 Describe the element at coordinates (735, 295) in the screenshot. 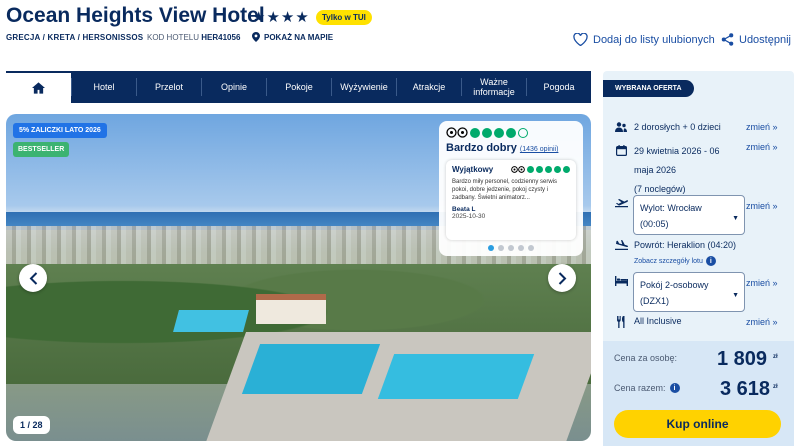

I see `chevron-down-icon: ▼` at that location.